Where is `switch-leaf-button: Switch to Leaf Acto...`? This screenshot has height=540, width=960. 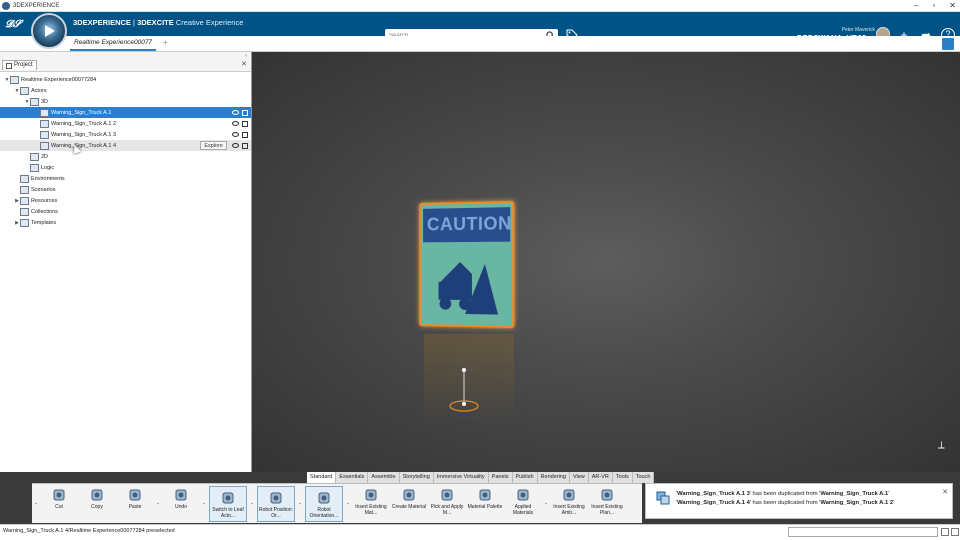 switch-leaf-button: Switch to Leaf Acto... is located at coordinates (228, 504).